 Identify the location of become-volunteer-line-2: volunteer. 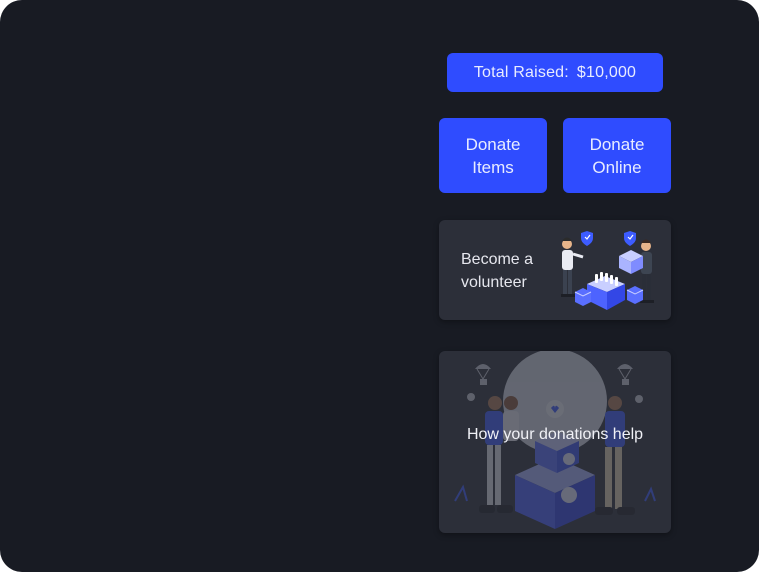
(494, 282).